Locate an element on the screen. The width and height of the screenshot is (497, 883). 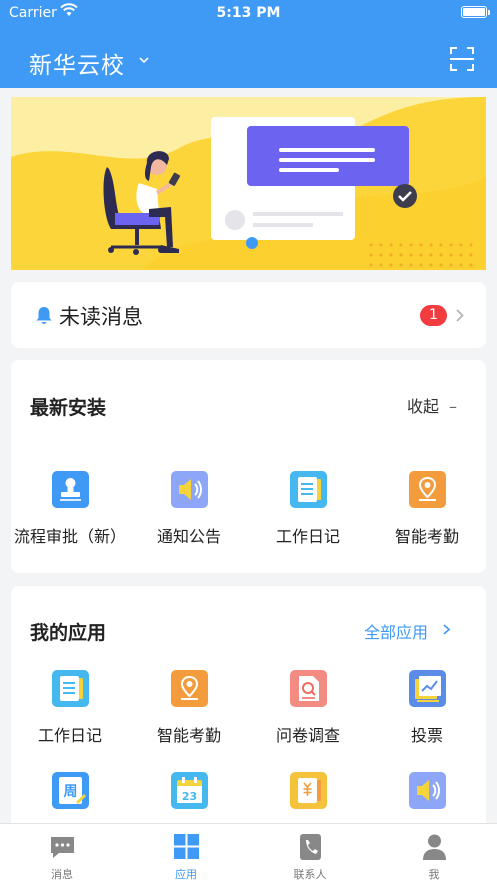
tab-label: 消息 is located at coordinates (62, 874).